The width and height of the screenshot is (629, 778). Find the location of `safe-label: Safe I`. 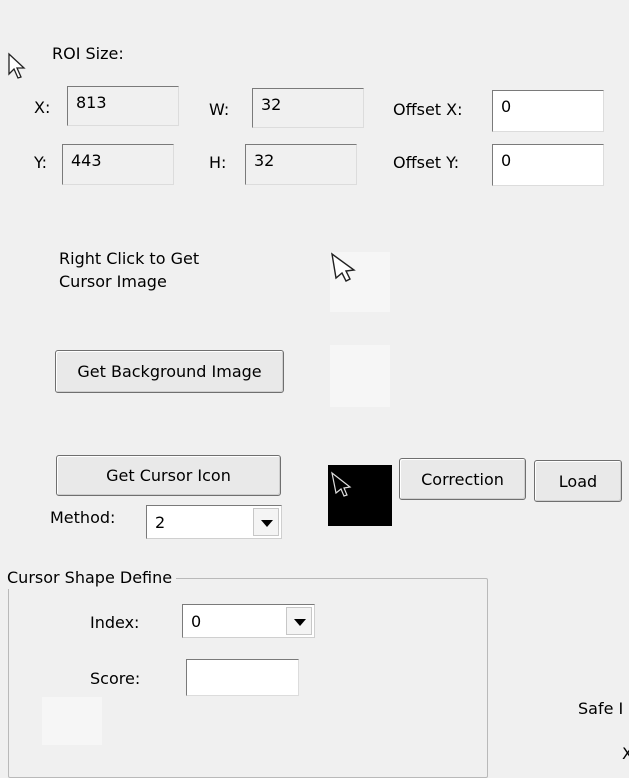

safe-label: Safe I is located at coordinates (601, 708).